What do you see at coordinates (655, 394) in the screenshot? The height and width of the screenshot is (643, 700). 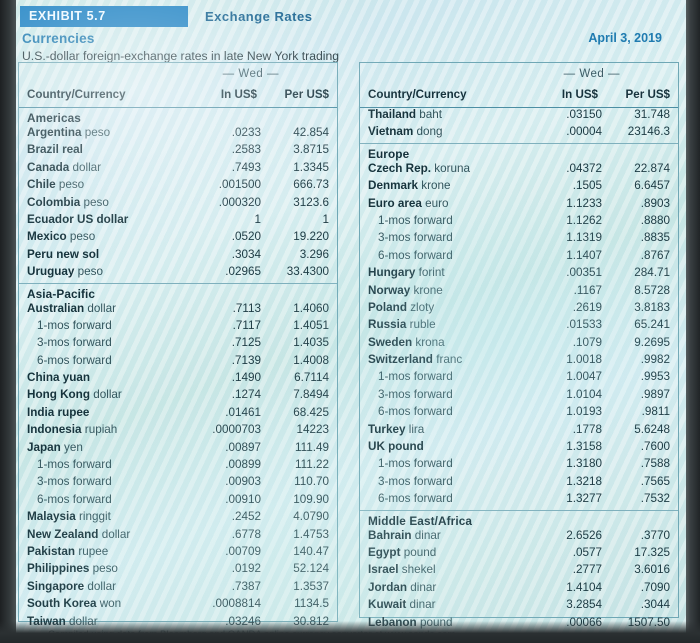 I see `rate-per-usd: .9897` at bounding box center [655, 394].